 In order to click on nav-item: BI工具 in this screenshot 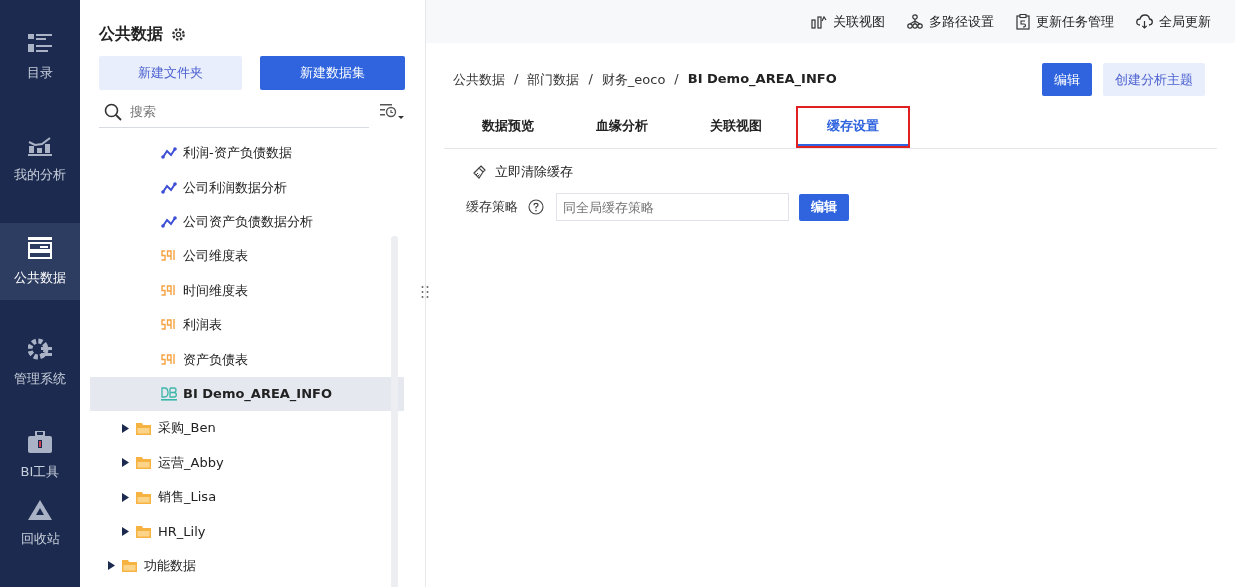, I will do `click(40, 456)`.